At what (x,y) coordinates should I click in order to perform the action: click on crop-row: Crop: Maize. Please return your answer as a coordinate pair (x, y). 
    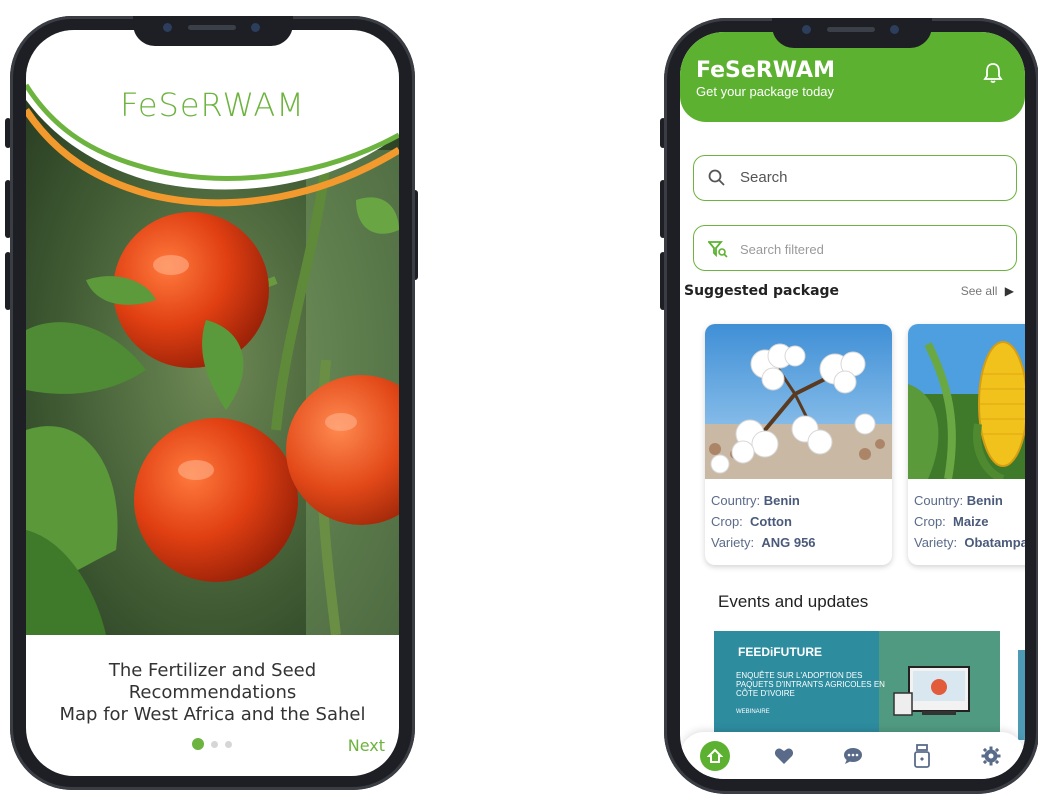
    Looking at the image, I should click on (969, 521).